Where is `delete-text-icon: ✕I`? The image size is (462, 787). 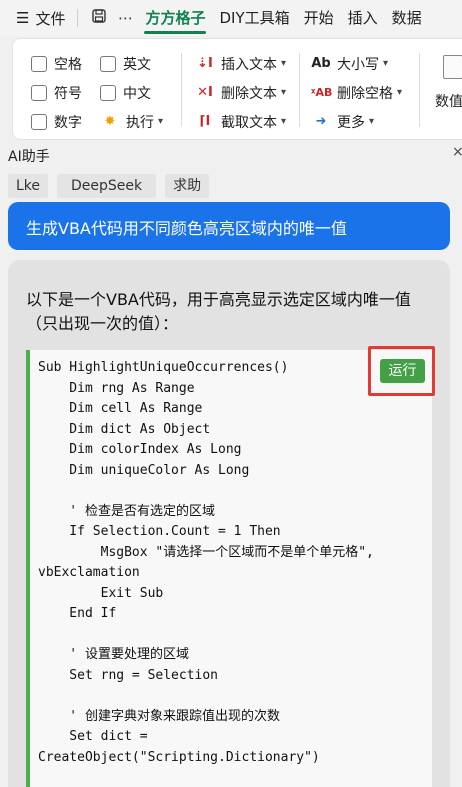
delete-text-icon: ✕I is located at coordinates (205, 92).